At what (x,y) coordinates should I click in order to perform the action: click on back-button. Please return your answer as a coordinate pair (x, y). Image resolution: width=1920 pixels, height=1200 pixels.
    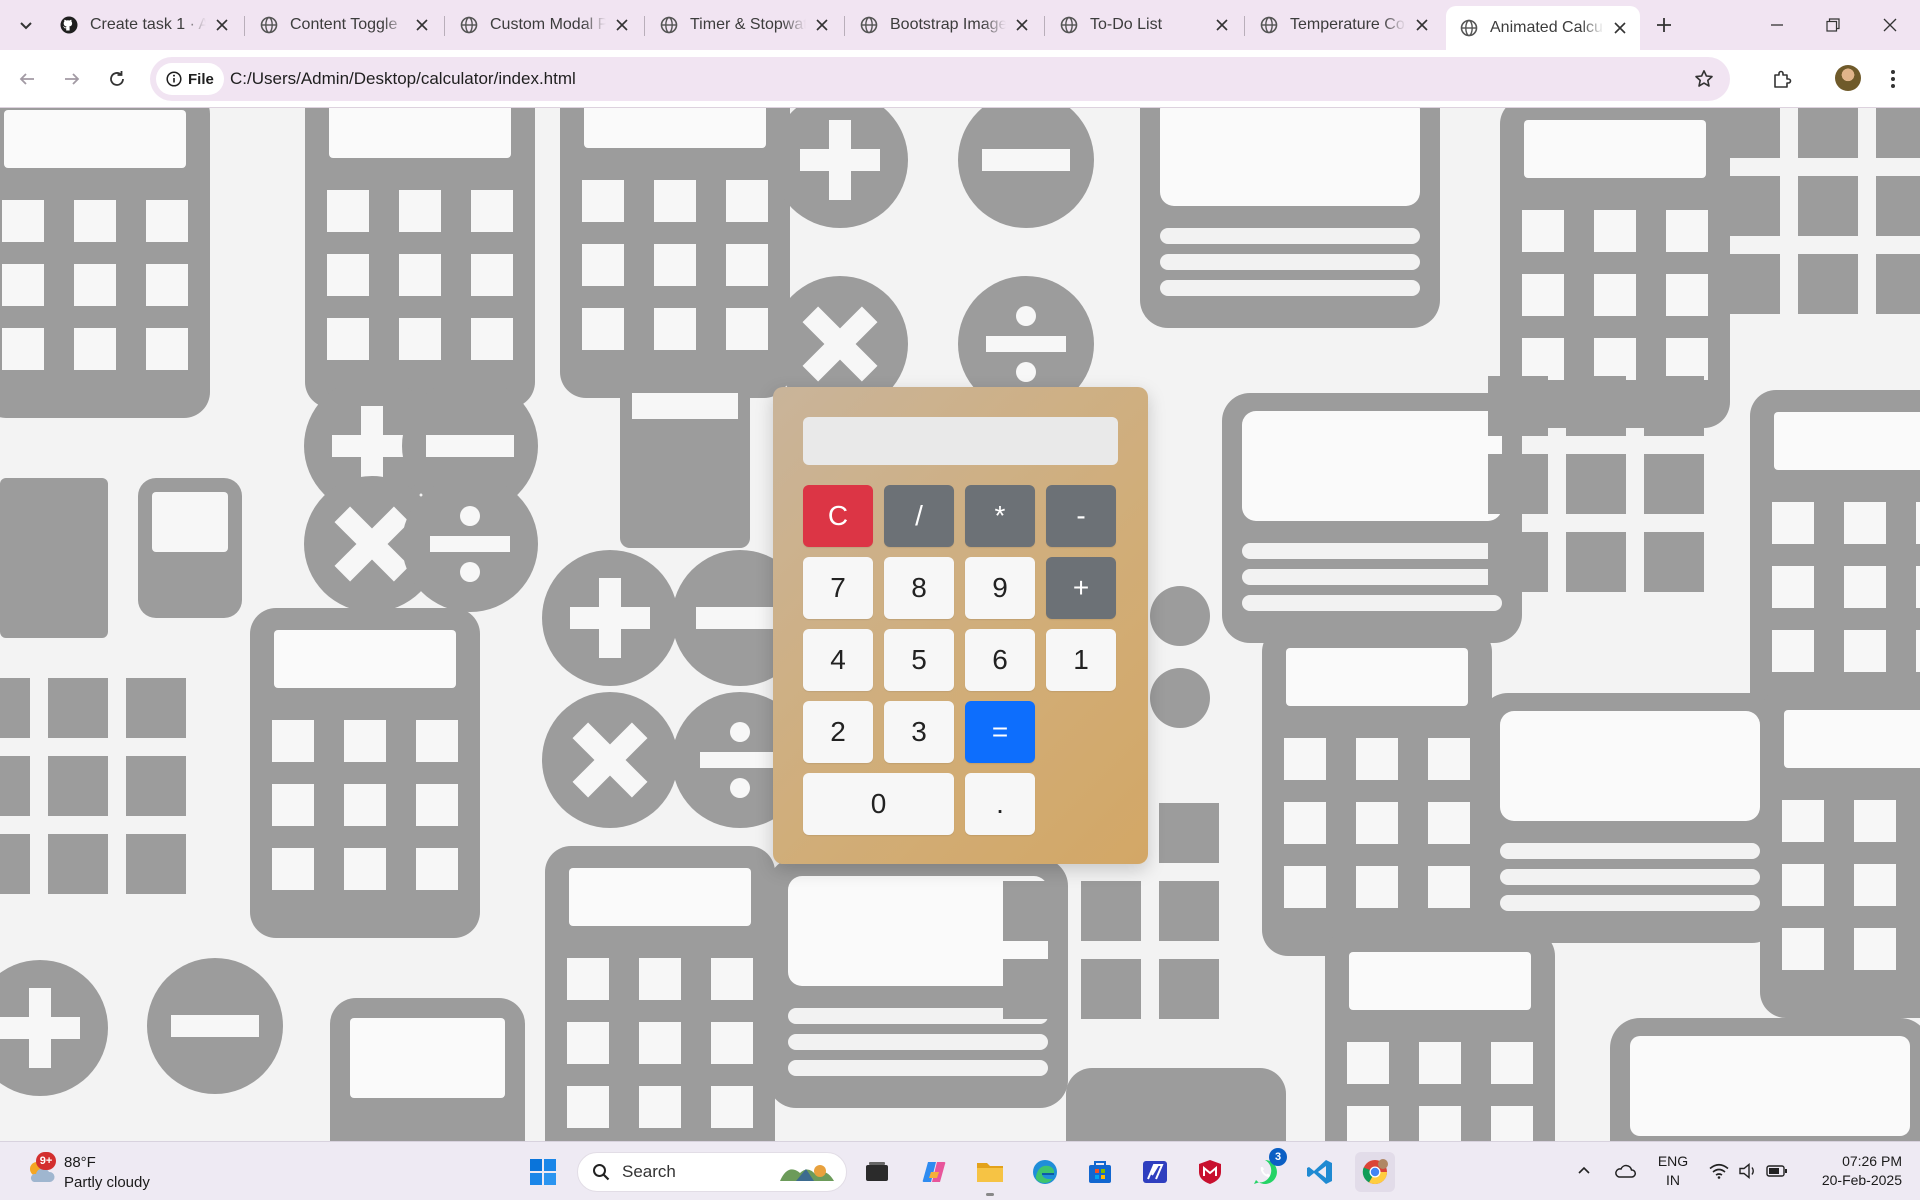
    Looking at the image, I should click on (27, 79).